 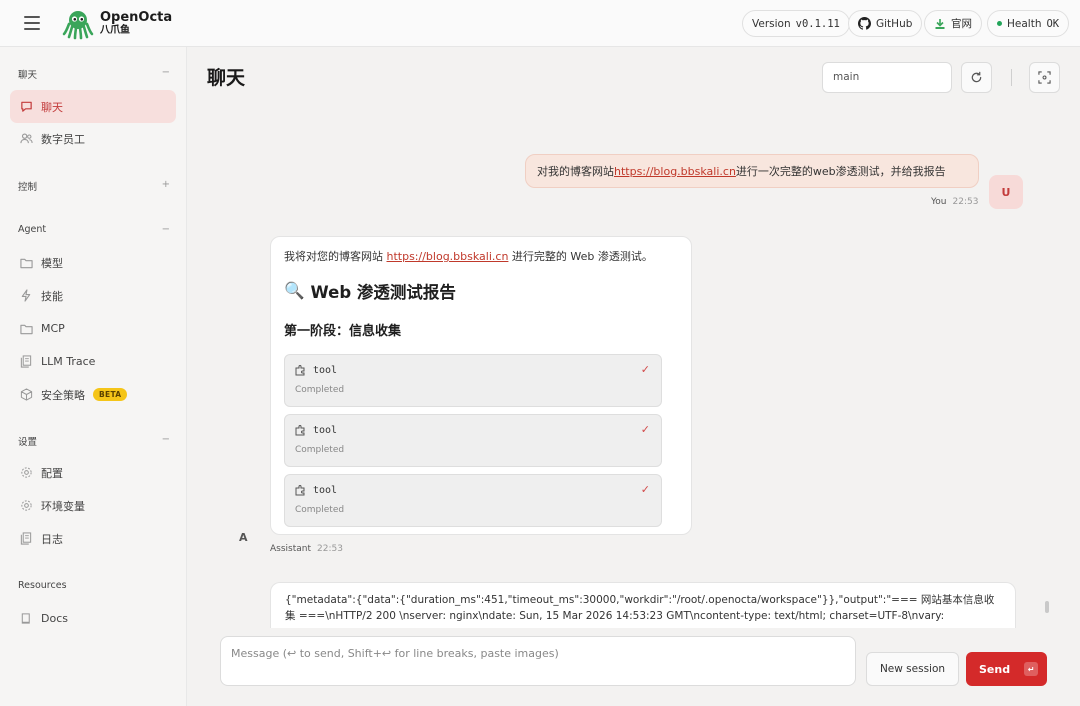 I want to click on section-settings: 设置 −, so click(x=94, y=441).